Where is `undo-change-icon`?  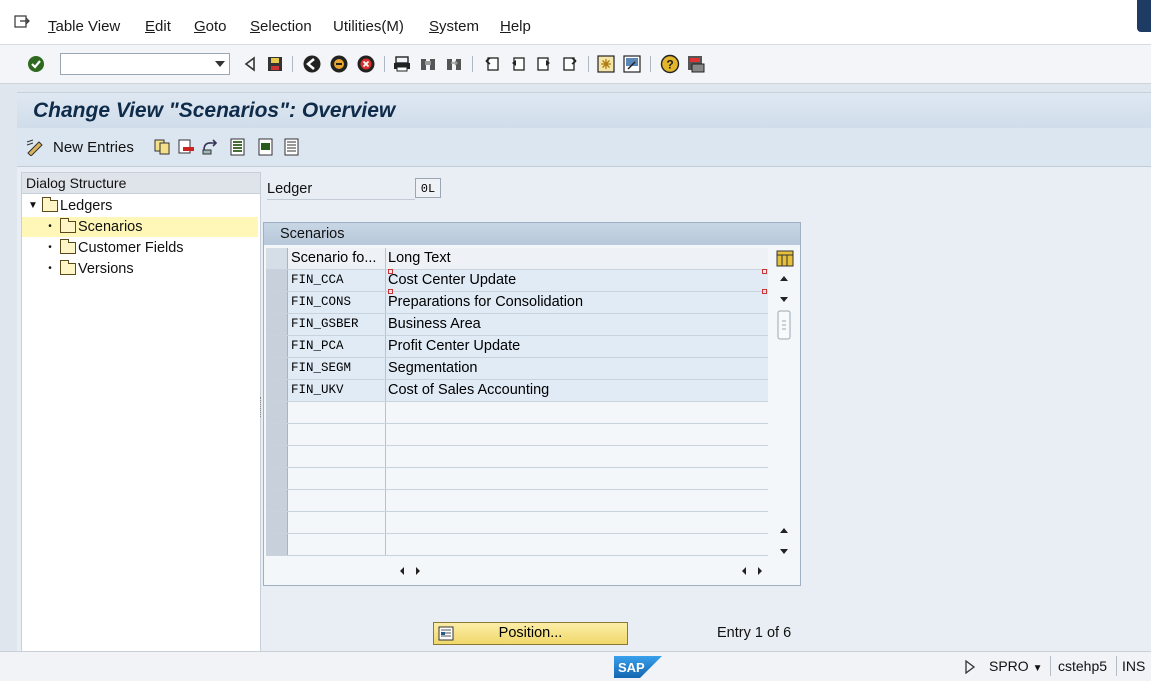 undo-change-icon is located at coordinates (210, 147).